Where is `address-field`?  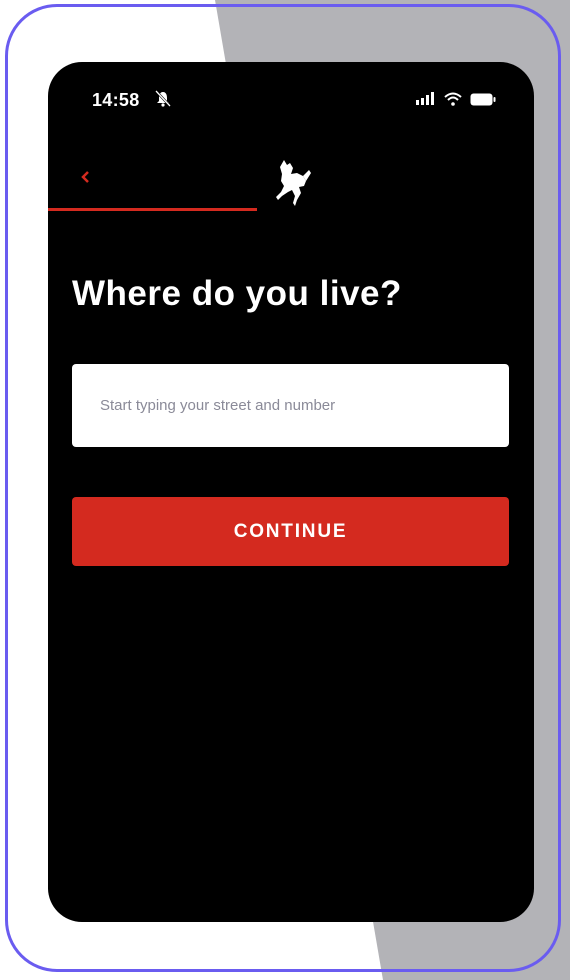
address-field is located at coordinates (290, 405).